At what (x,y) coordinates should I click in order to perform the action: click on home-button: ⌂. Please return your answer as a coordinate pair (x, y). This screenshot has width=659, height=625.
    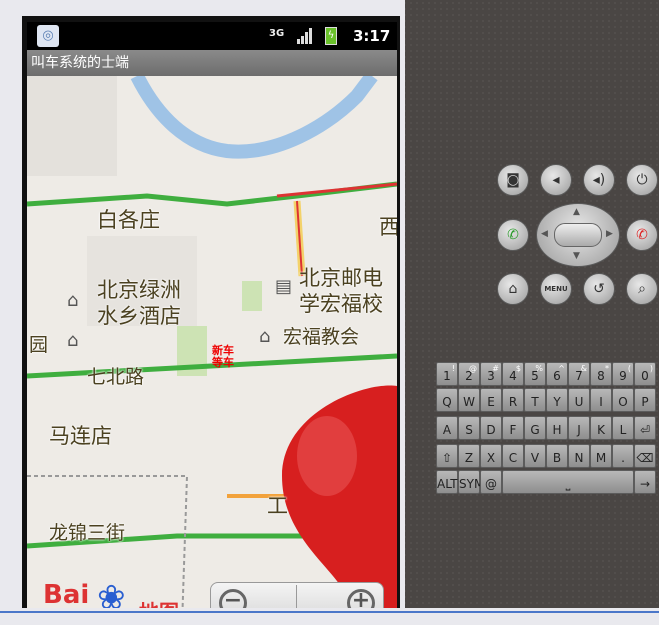
    Looking at the image, I should click on (513, 289).